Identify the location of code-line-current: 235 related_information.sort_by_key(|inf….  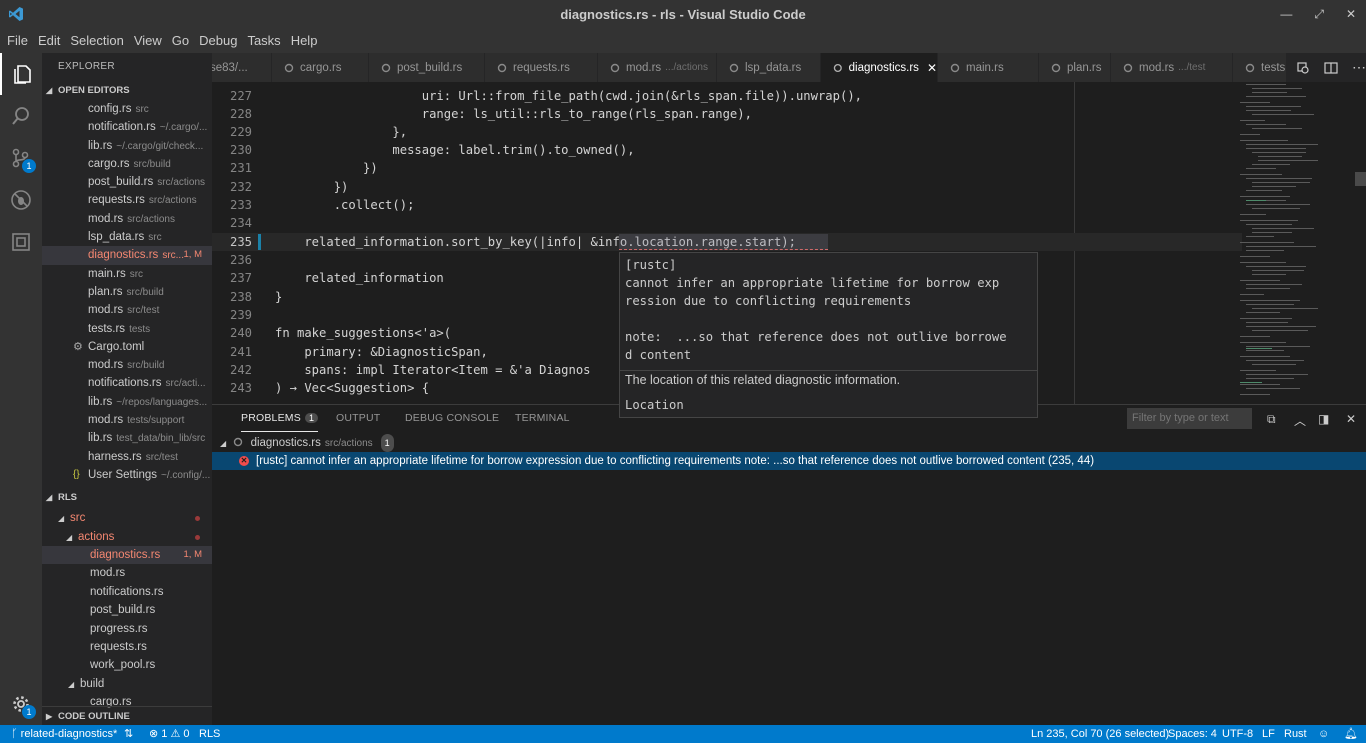
(727, 242).